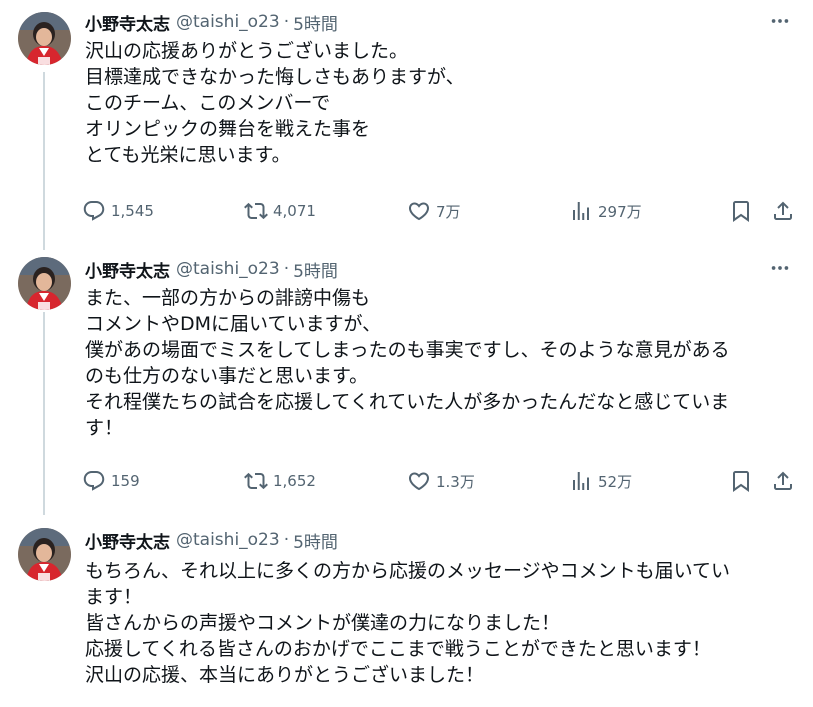  I want to click on reply-button: 159, so click(111, 481).